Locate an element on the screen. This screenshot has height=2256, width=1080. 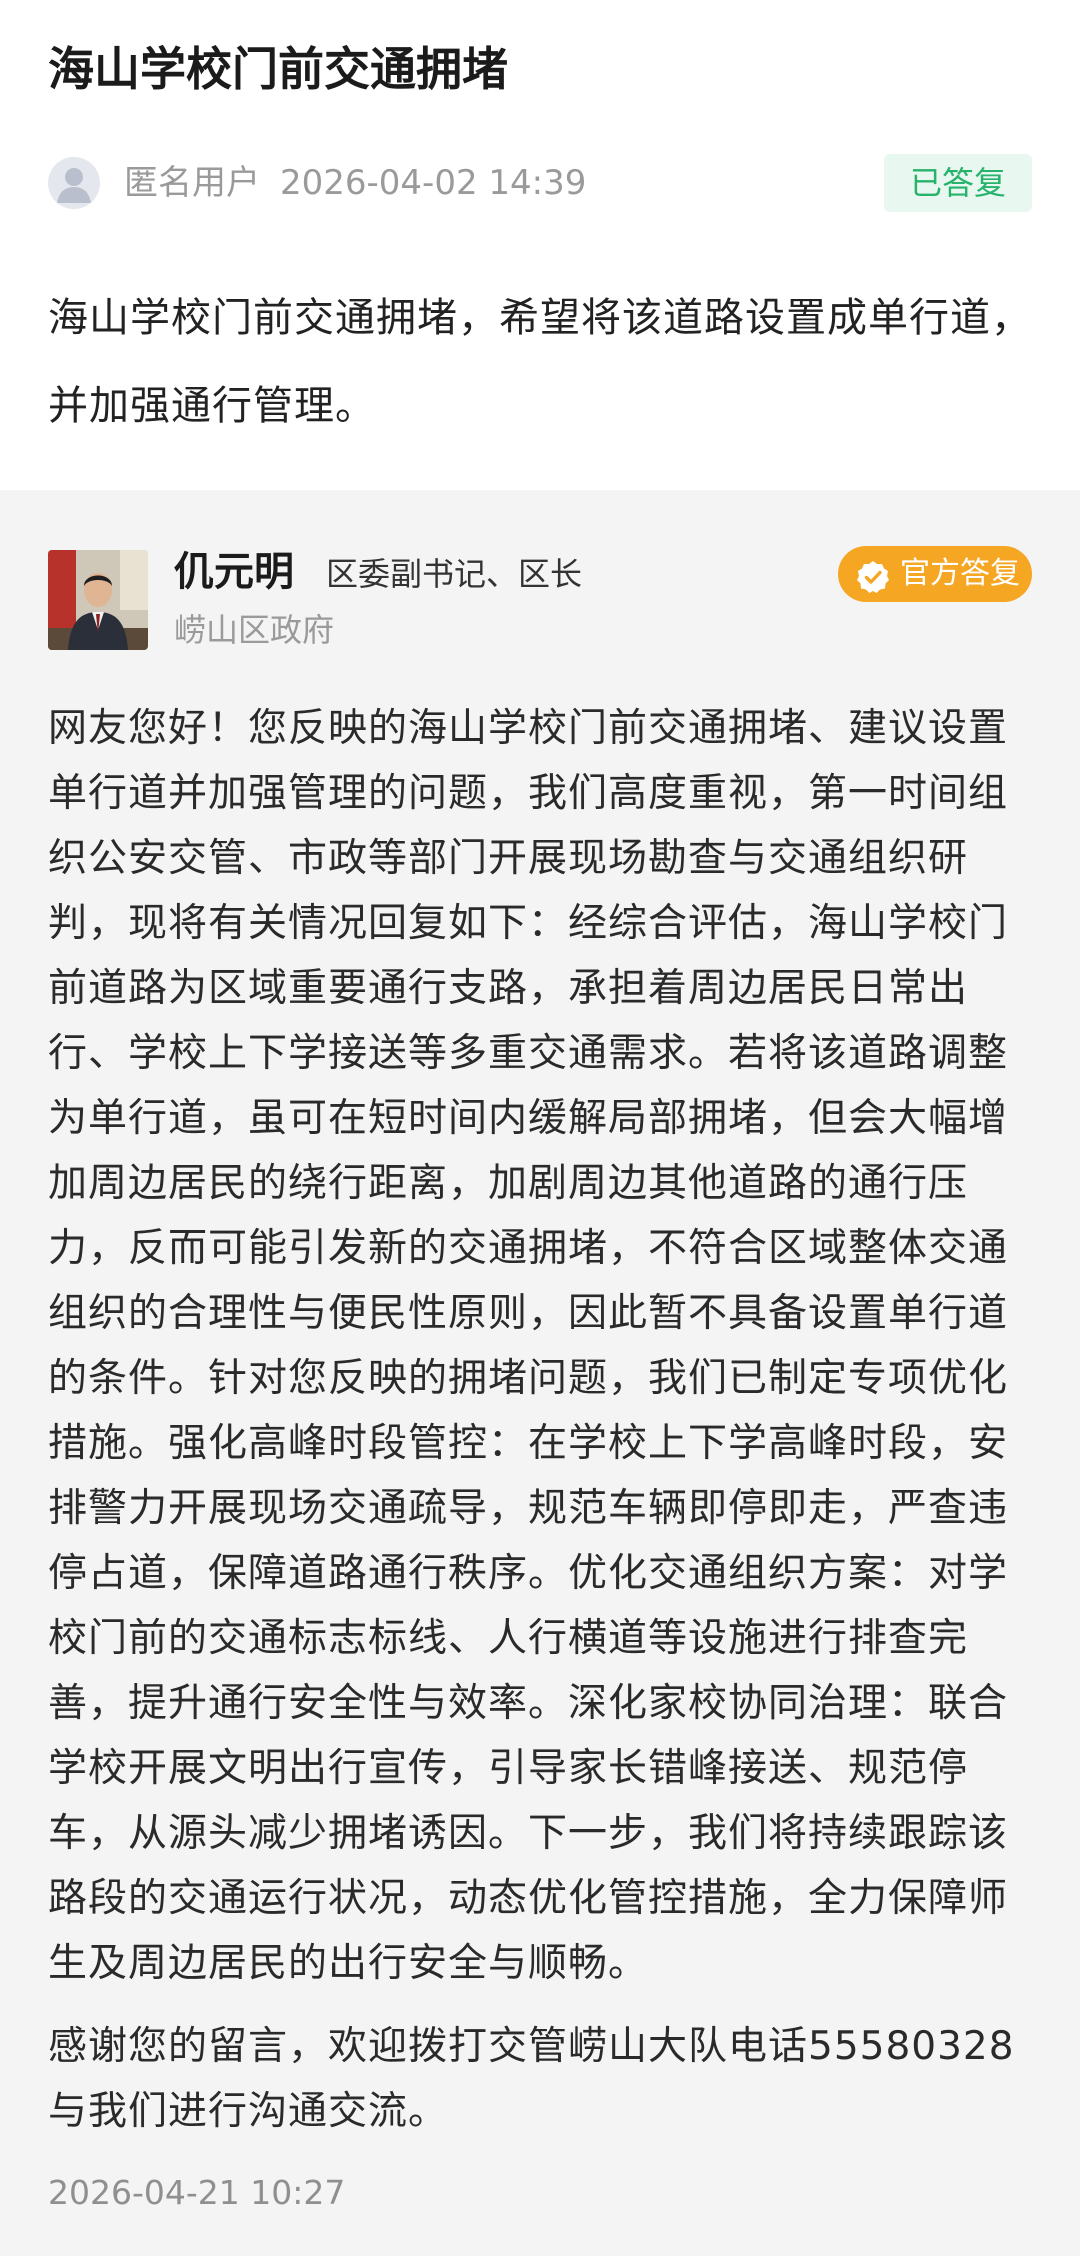
official-position: 区委副书记、区长 is located at coordinates (454, 574).